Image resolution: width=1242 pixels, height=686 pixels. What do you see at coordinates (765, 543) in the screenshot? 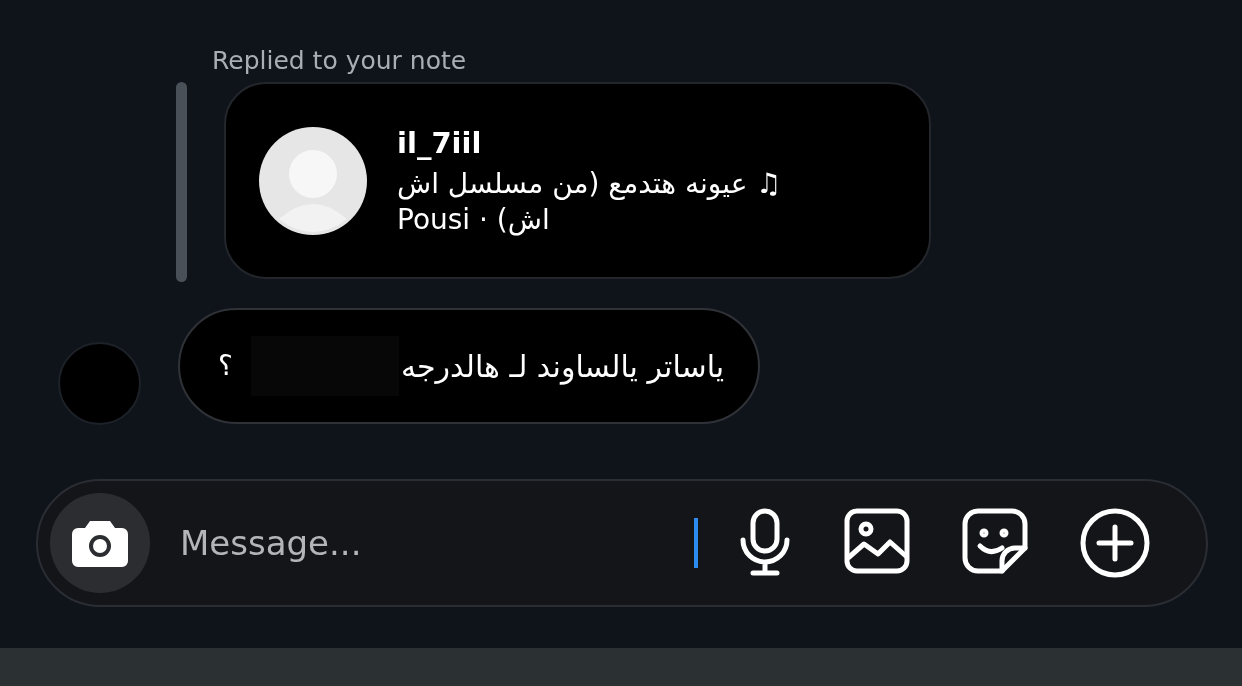
I see `microphone-icon` at bounding box center [765, 543].